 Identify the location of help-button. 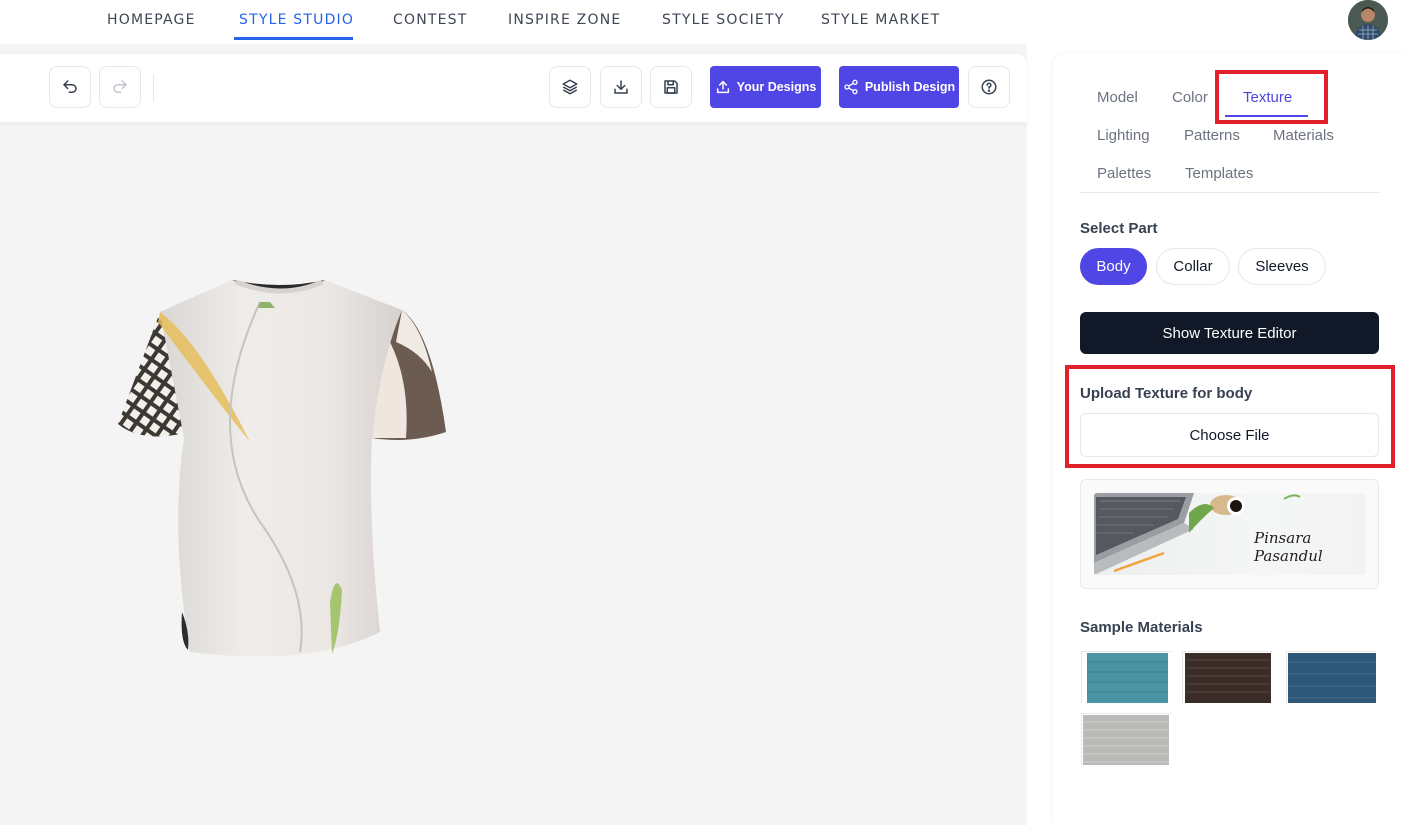
(989, 87).